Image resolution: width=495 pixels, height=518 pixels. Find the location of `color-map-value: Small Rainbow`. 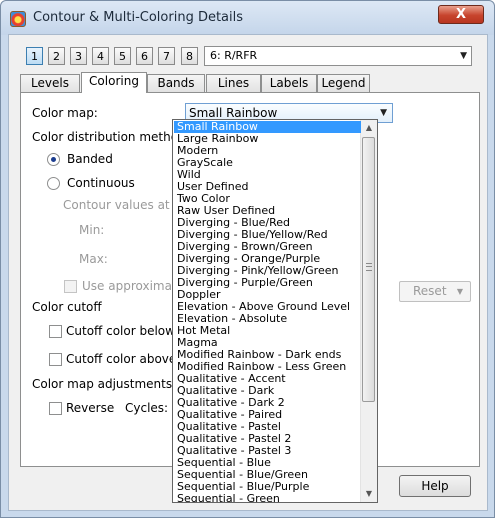

color-map-value: Small Rainbow is located at coordinates (233, 113).